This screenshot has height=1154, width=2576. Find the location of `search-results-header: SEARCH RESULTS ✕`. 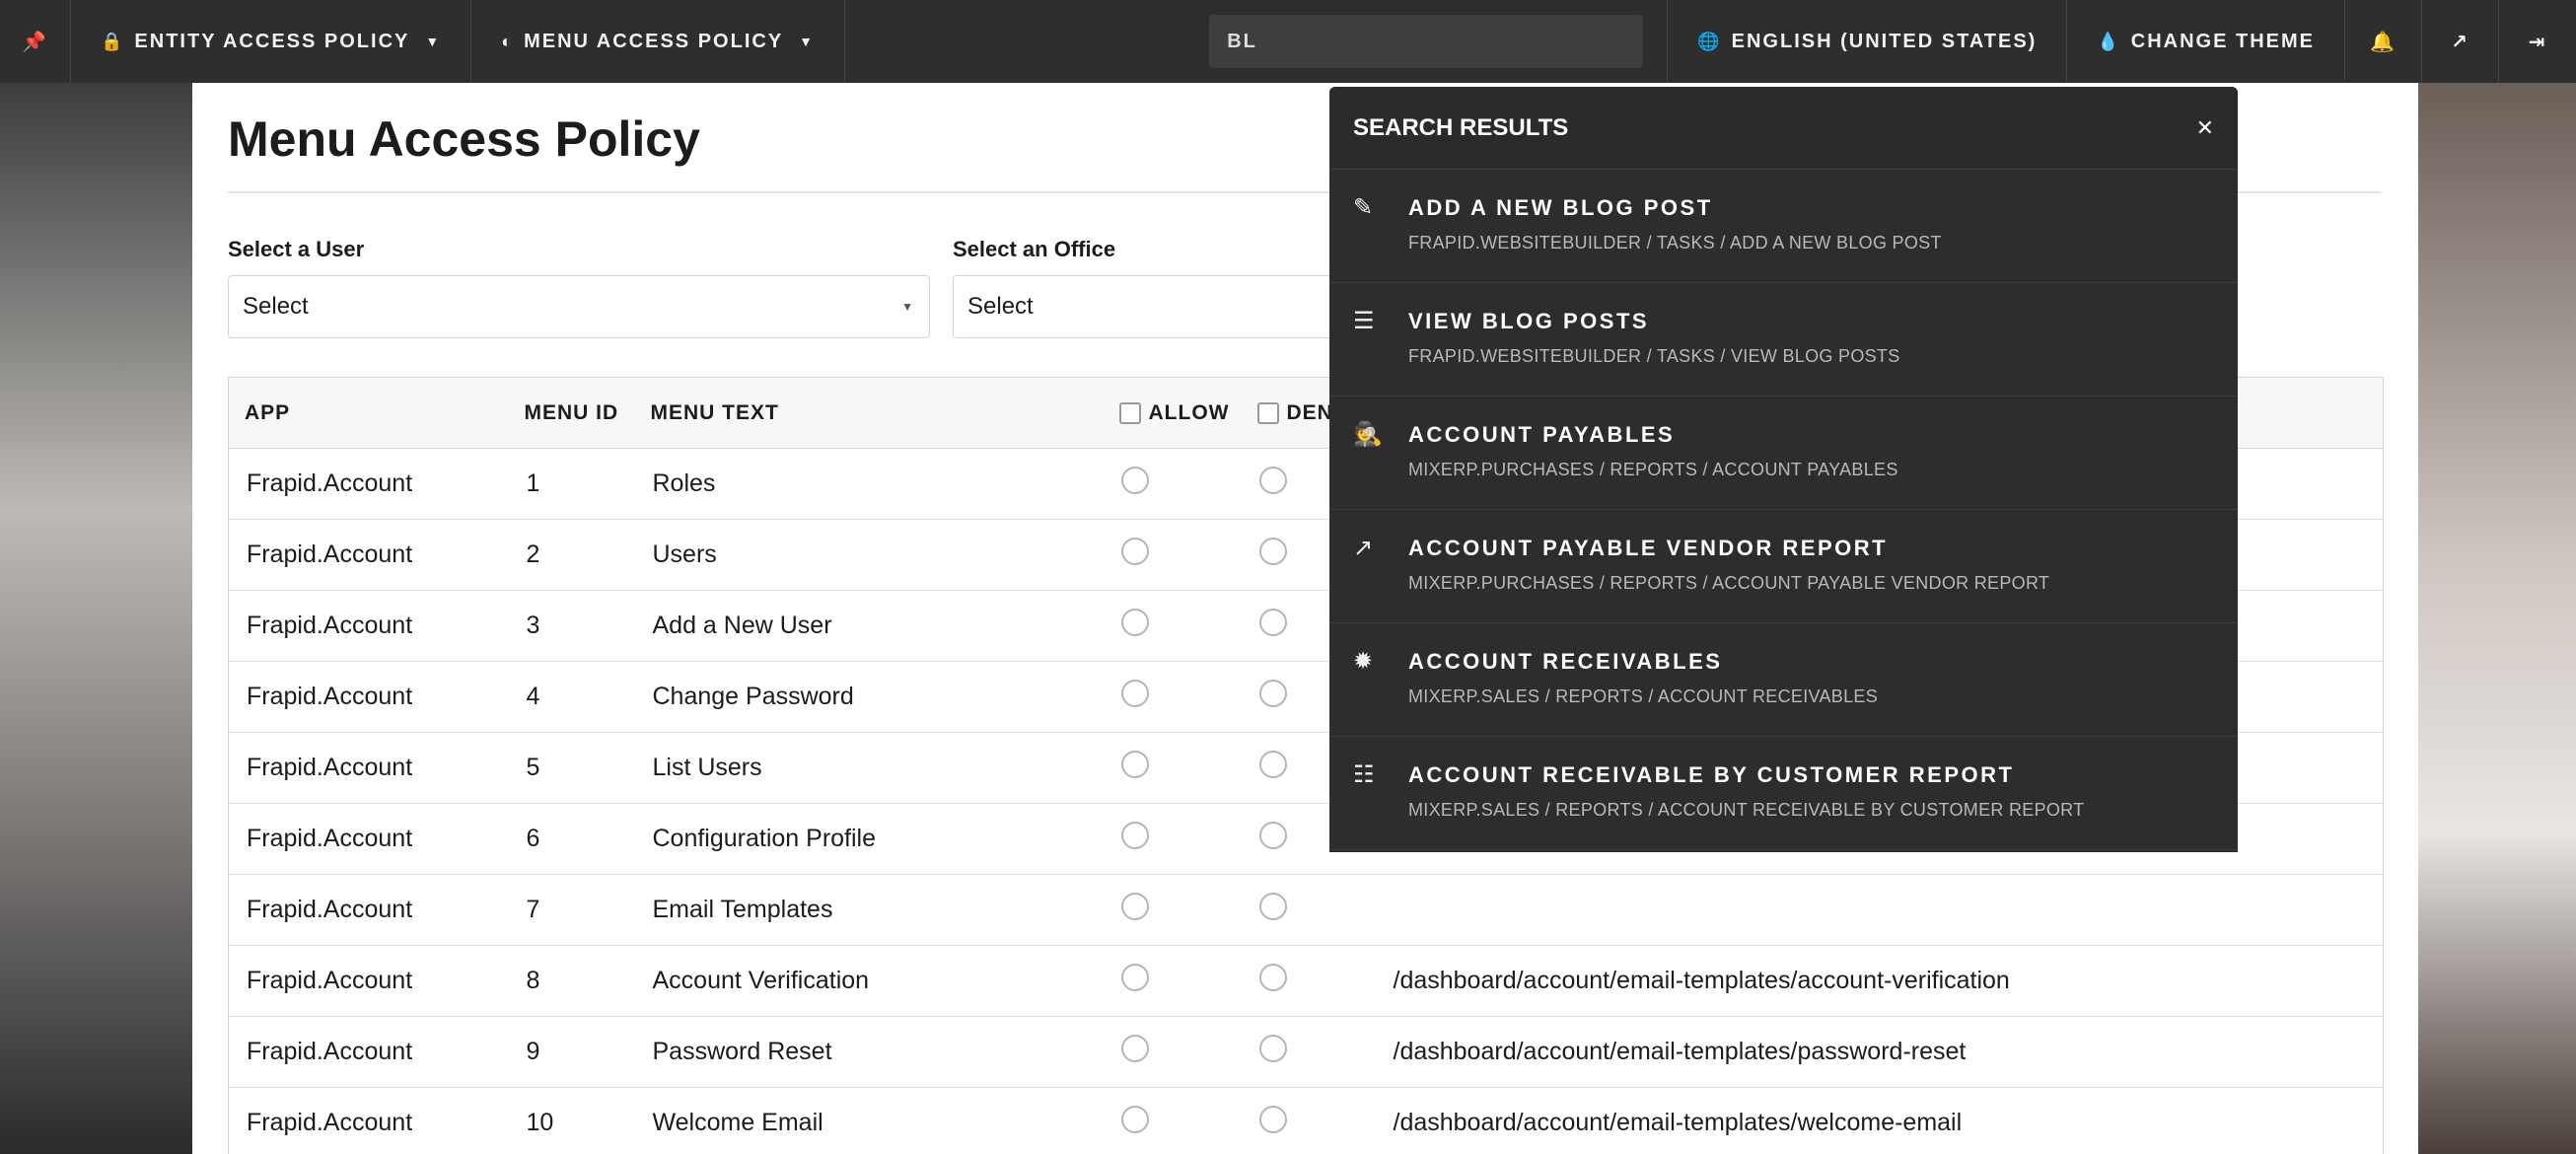

search-results-header: SEARCH RESULTS ✕ is located at coordinates (1783, 129).